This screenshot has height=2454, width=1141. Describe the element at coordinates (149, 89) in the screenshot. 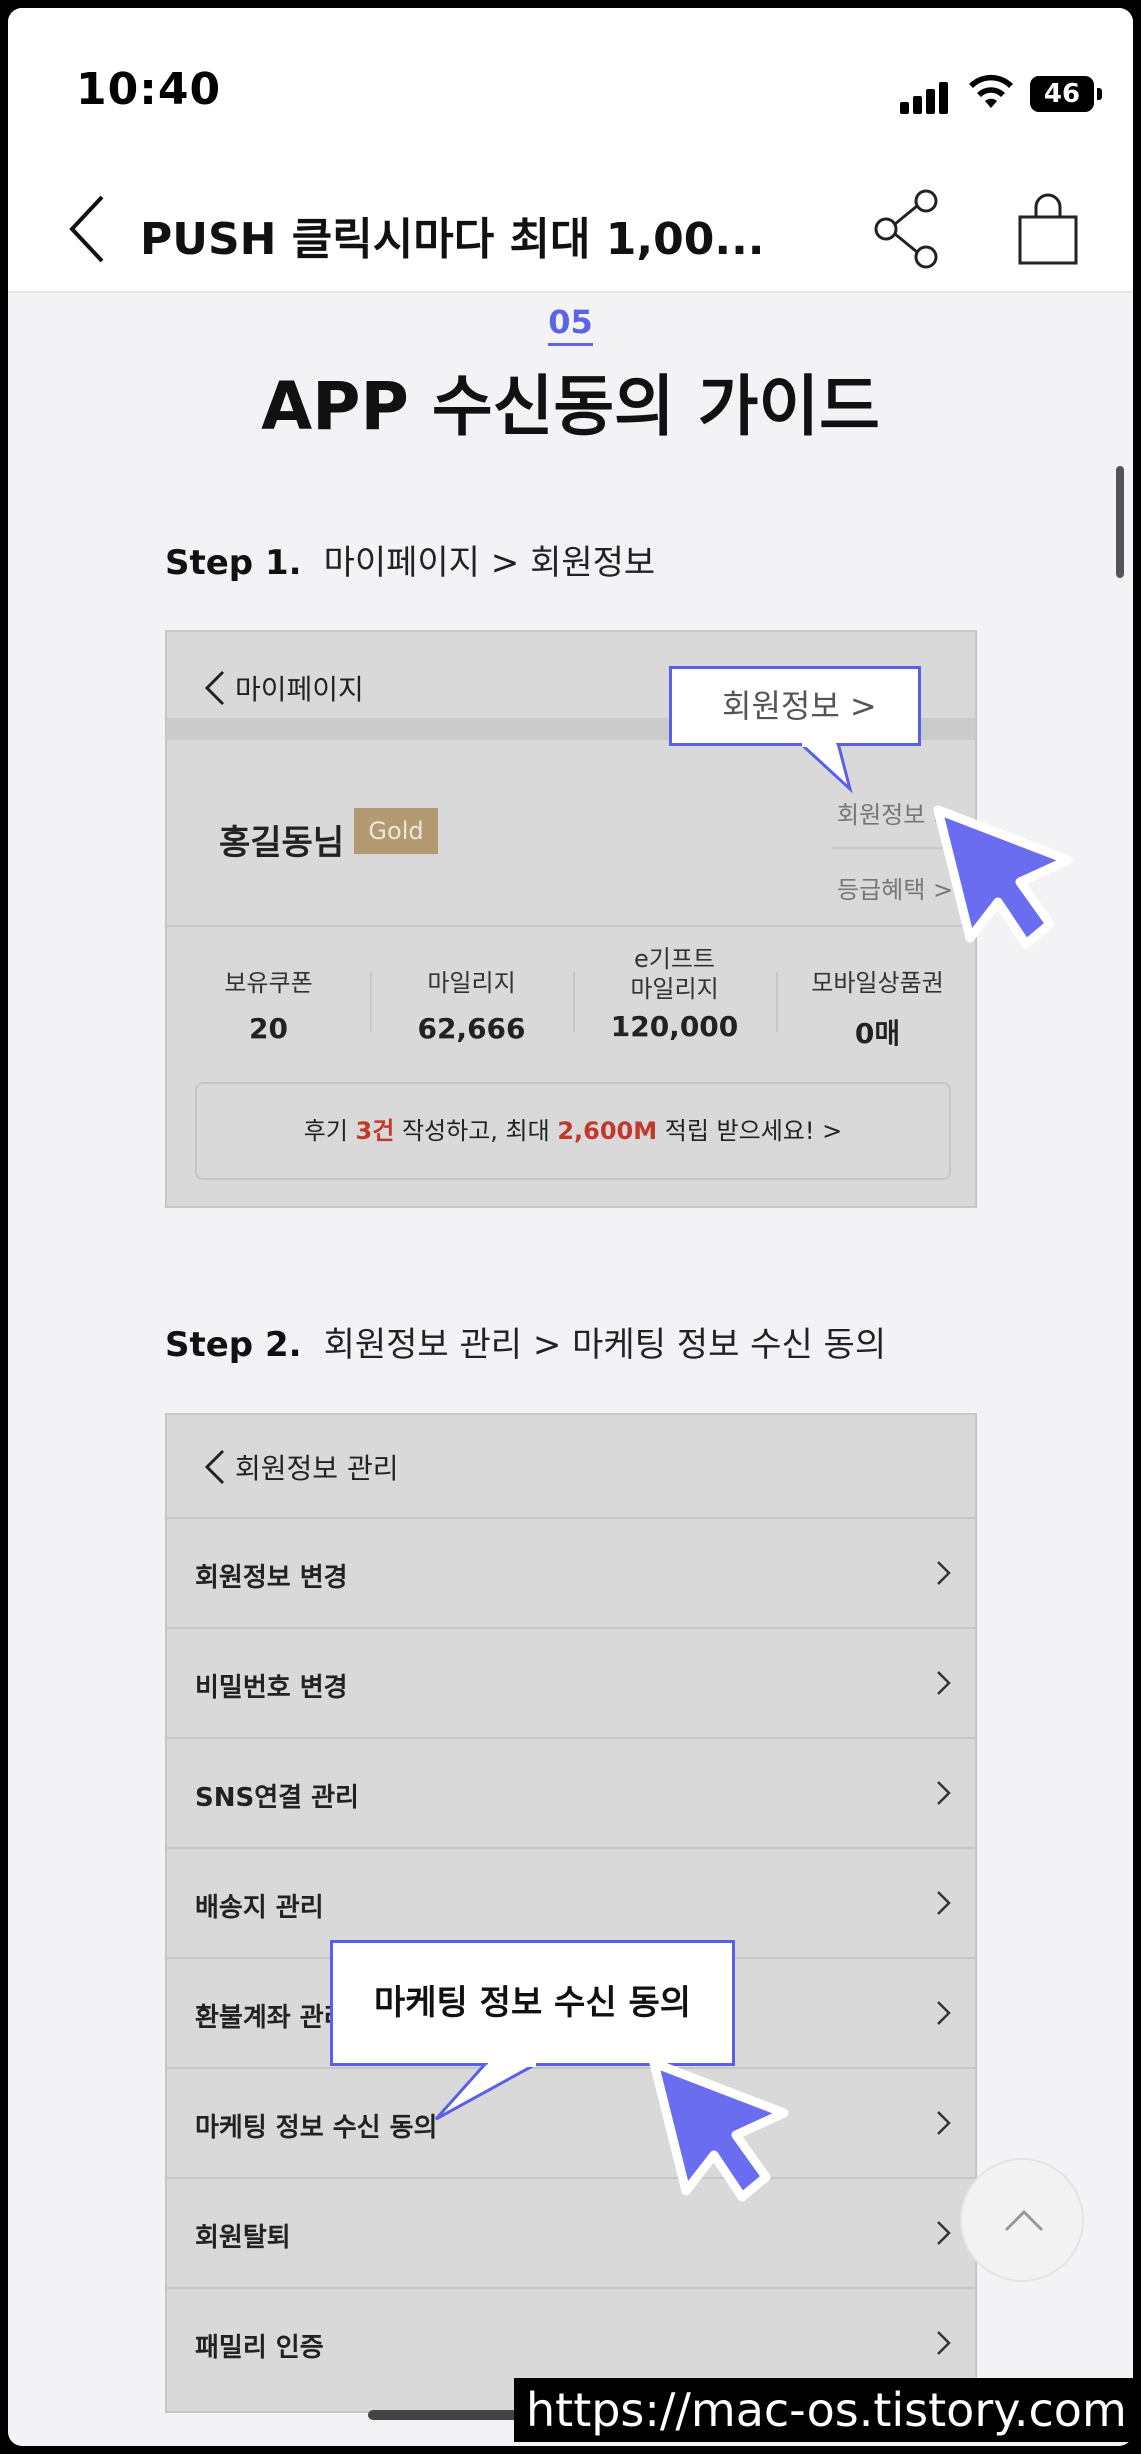

I see `status-time: 10:40` at that location.